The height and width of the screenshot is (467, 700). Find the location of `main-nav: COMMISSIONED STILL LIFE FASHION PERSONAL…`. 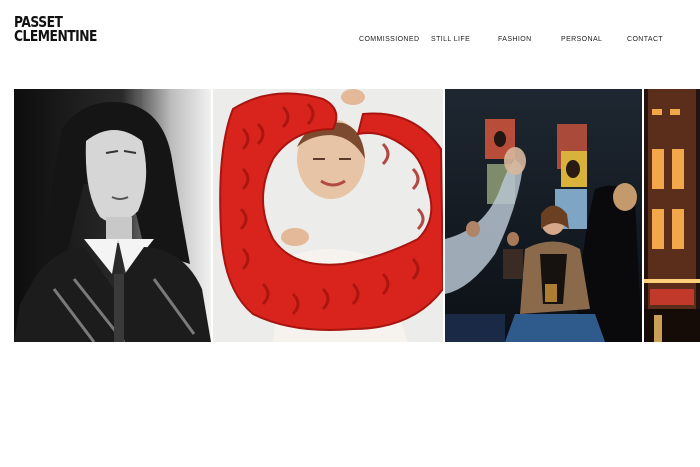

main-nav: COMMISSIONED STILL LIFE FASHION PERSONAL… is located at coordinates (350, 42).